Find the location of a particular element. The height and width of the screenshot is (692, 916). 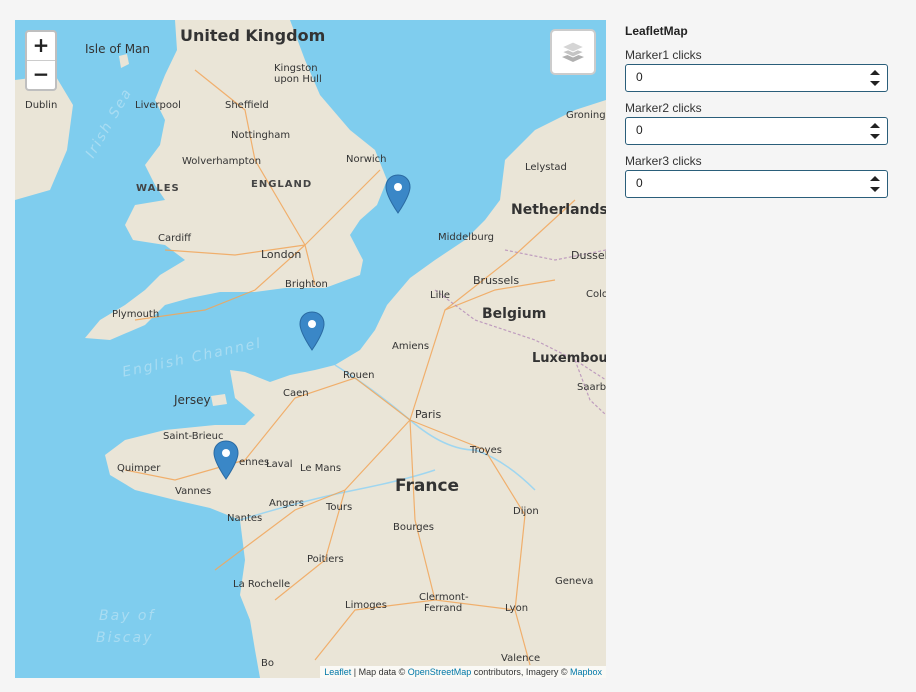

label-upon-hull: upon Hull is located at coordinates (298, 79).